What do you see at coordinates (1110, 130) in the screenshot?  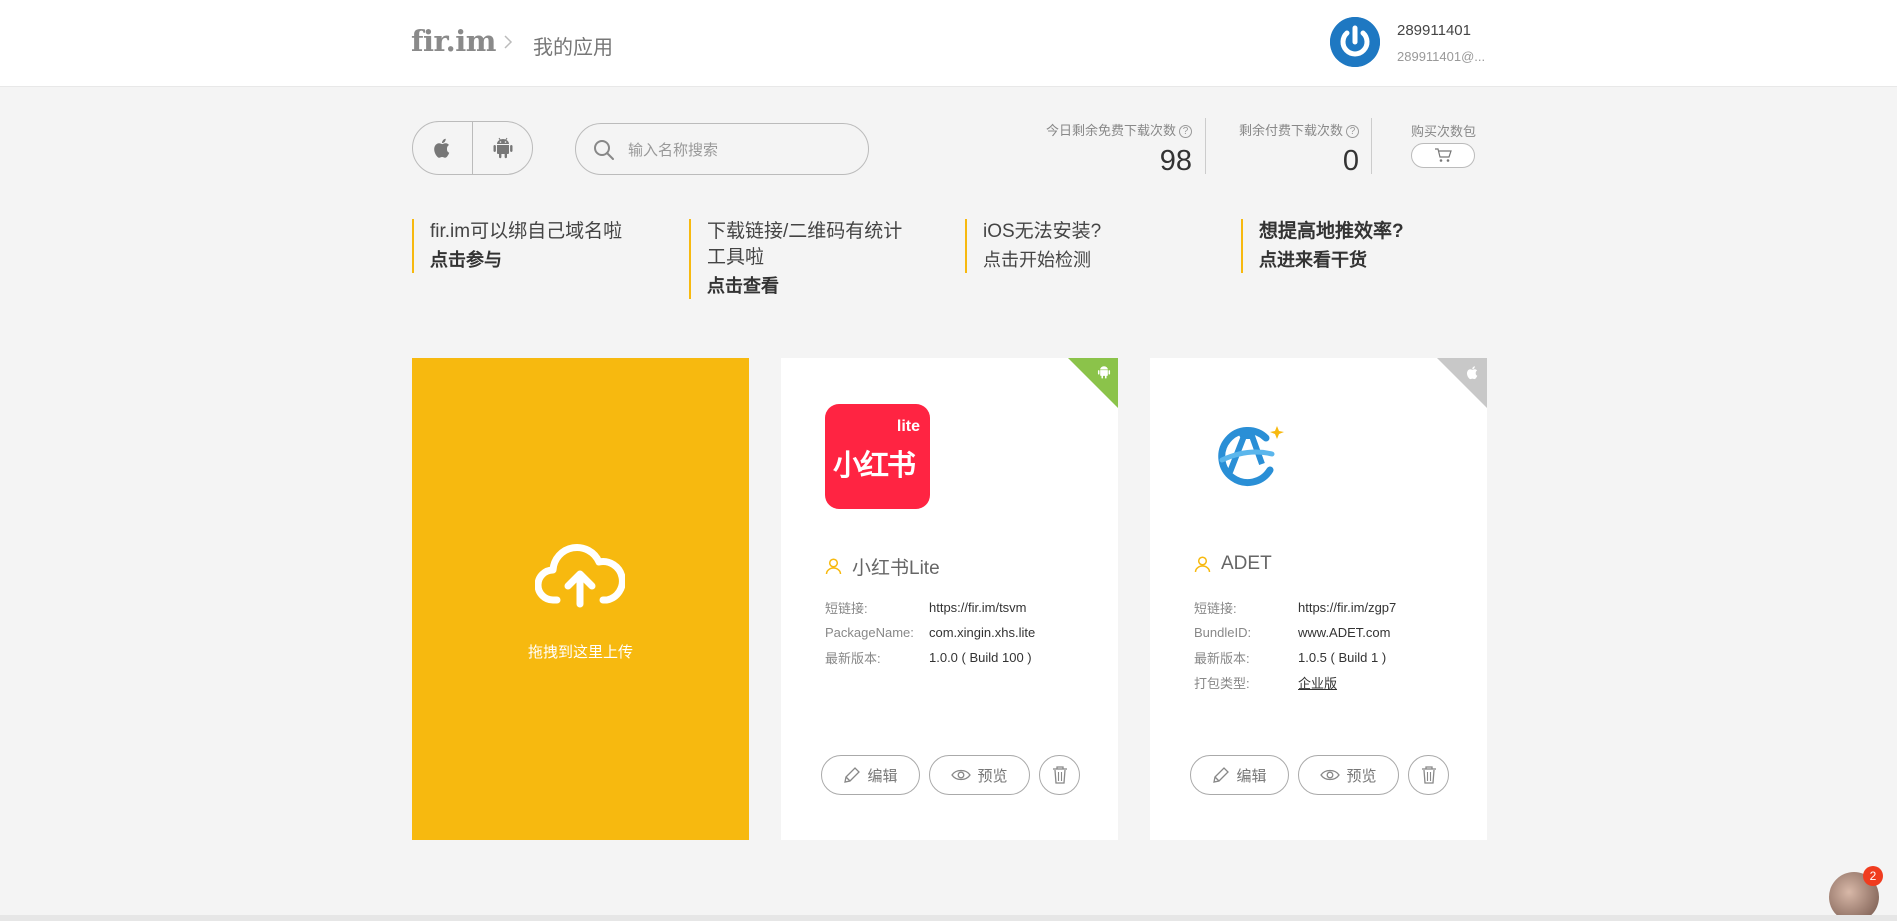 I see `free-downloads-label: 今日剩余免费下载次数` at bounding box center [1110, 130].